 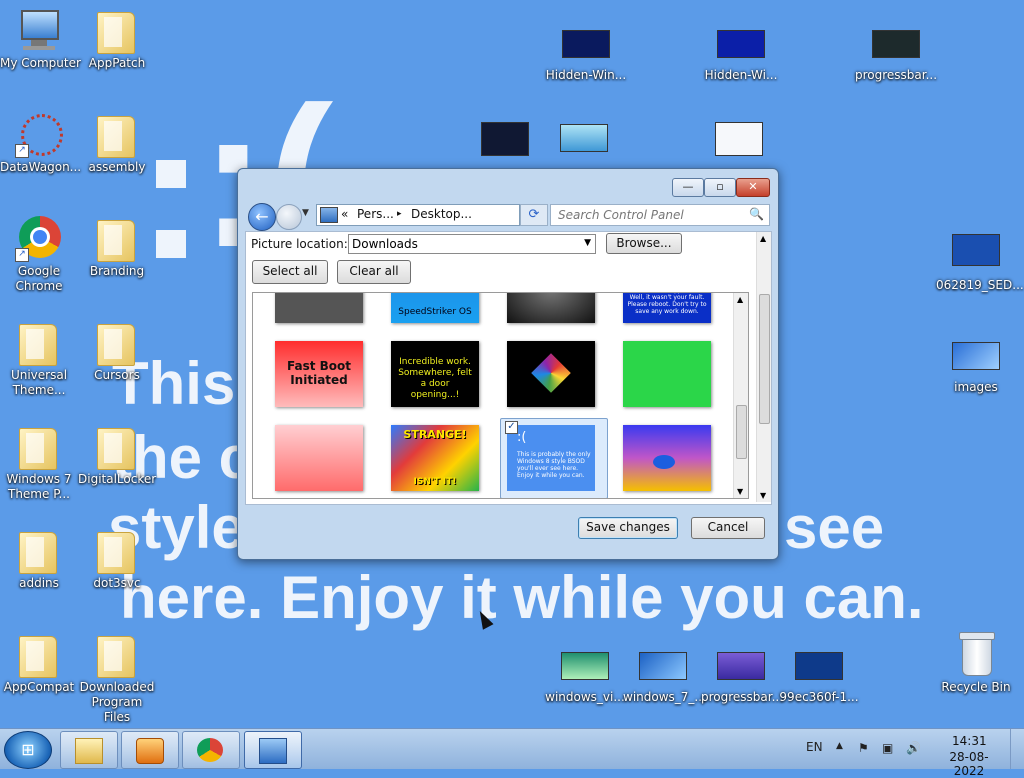 What do you see at coordinates (28, 750) in the screenshot?
I see `start-button: ⊞` at bounding box center [28, 750].